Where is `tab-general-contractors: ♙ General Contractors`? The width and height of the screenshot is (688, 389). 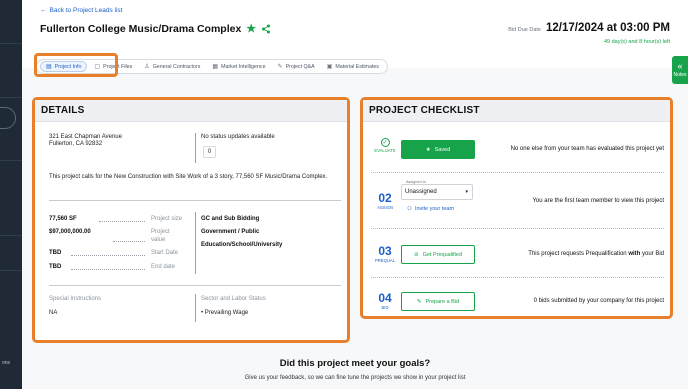 tab-general-contractors: ♙ General Contractors is located at coordinates (172, 66).